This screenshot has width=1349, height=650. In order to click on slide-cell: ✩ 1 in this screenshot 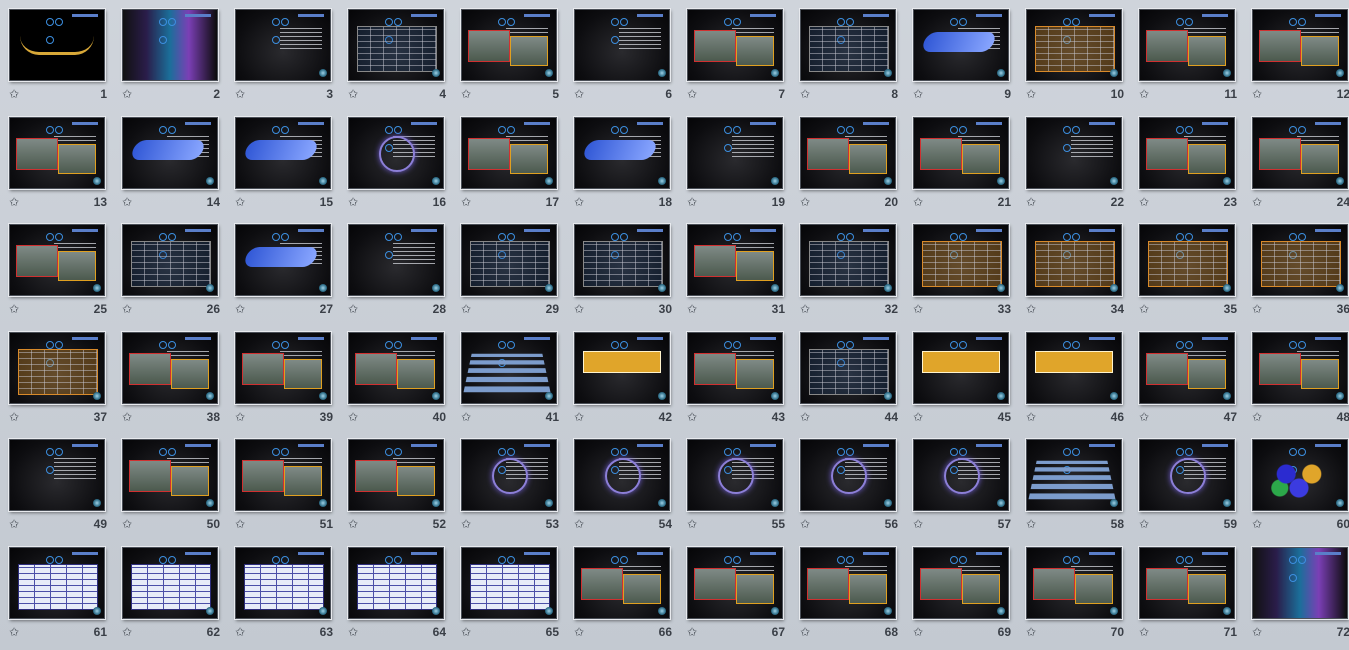, I will do `click(58, 54)`.